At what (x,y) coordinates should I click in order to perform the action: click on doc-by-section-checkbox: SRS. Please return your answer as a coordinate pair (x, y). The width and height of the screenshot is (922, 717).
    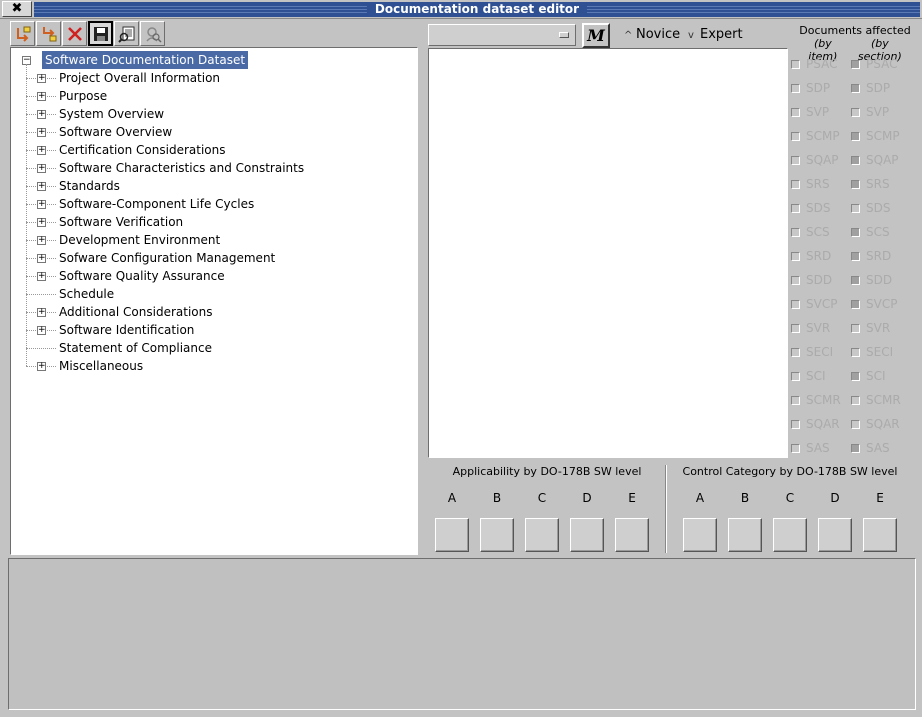
    Looking at the image, I should click on (878, 184).